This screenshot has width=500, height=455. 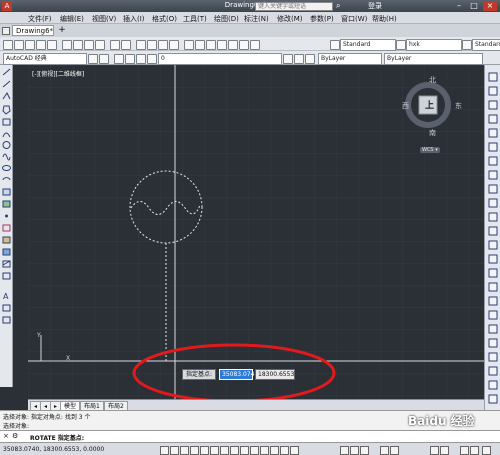 I want to click on dynamic-input-y: 18300.6553, so click(x=275, y=374).